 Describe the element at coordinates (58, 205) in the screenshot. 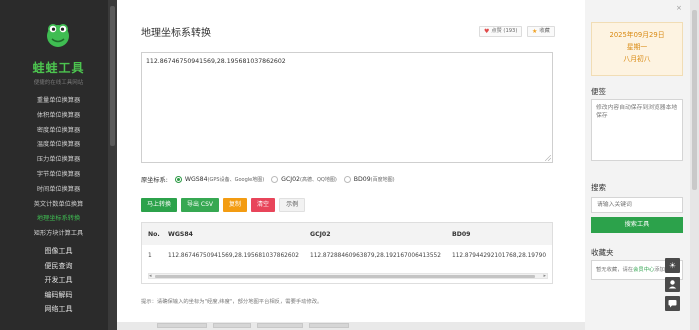

I see `nav-item-english-count: 英文计数单位换算` at that location.